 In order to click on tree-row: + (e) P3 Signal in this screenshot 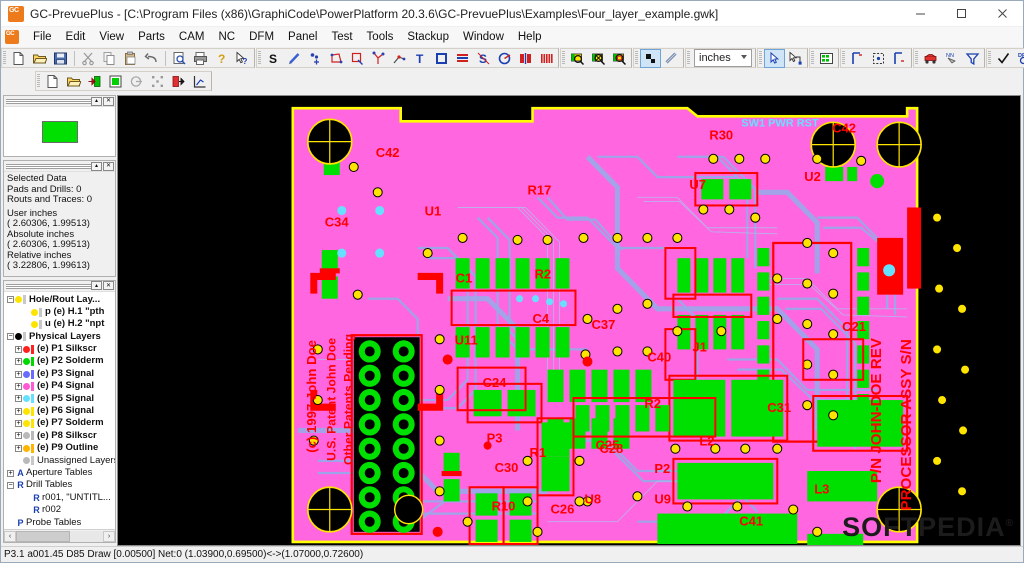, I will do `click(60, 374)`.